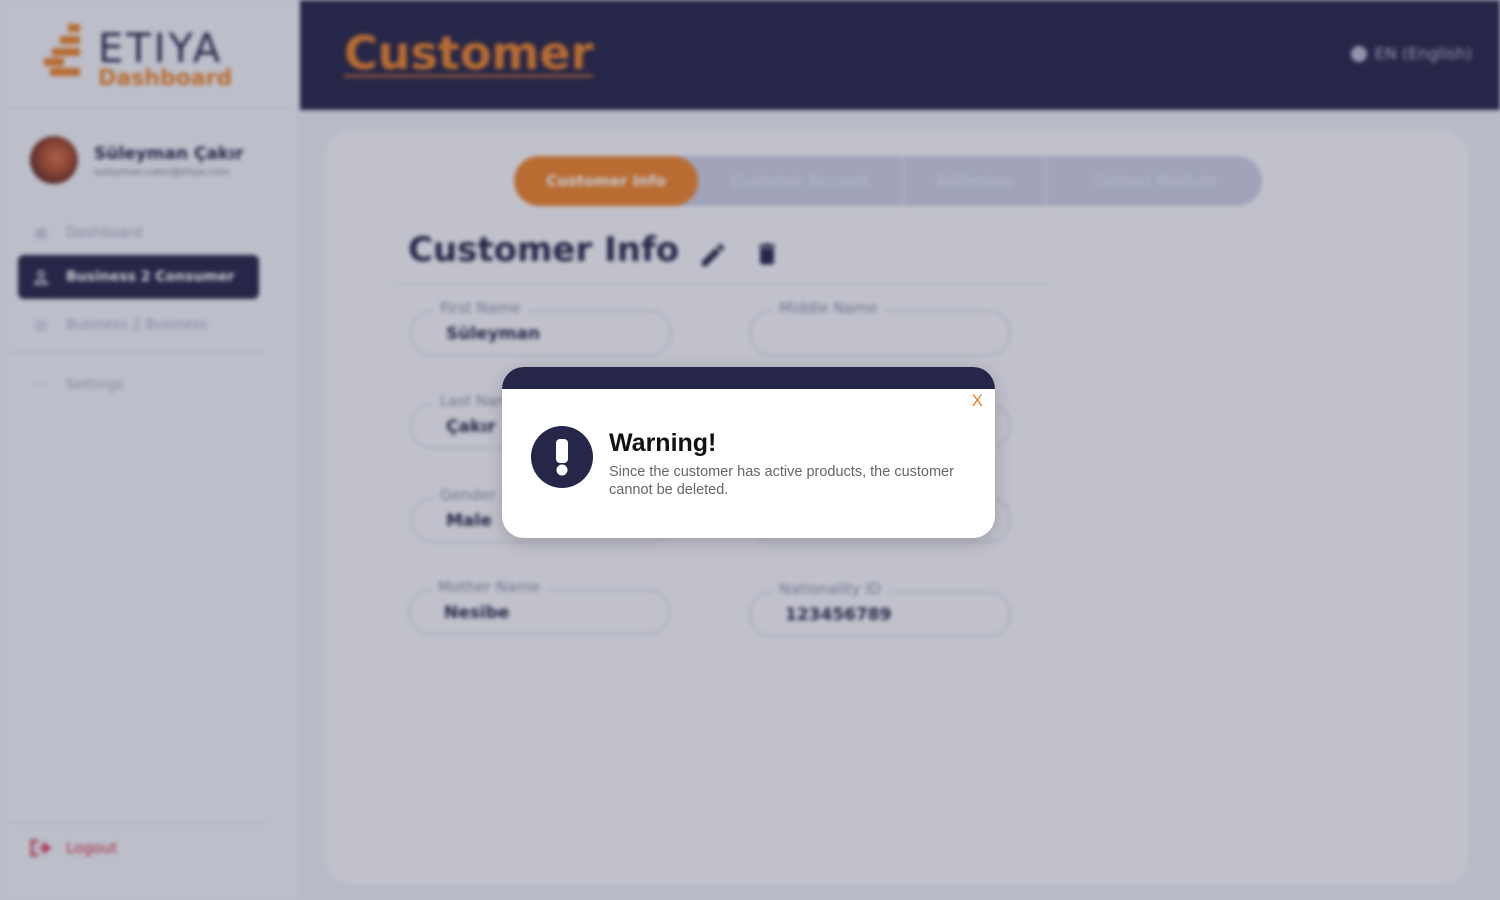 This screenshot has width=1500, height=900. I want to click on exclamation-icon, so click(562, 457).